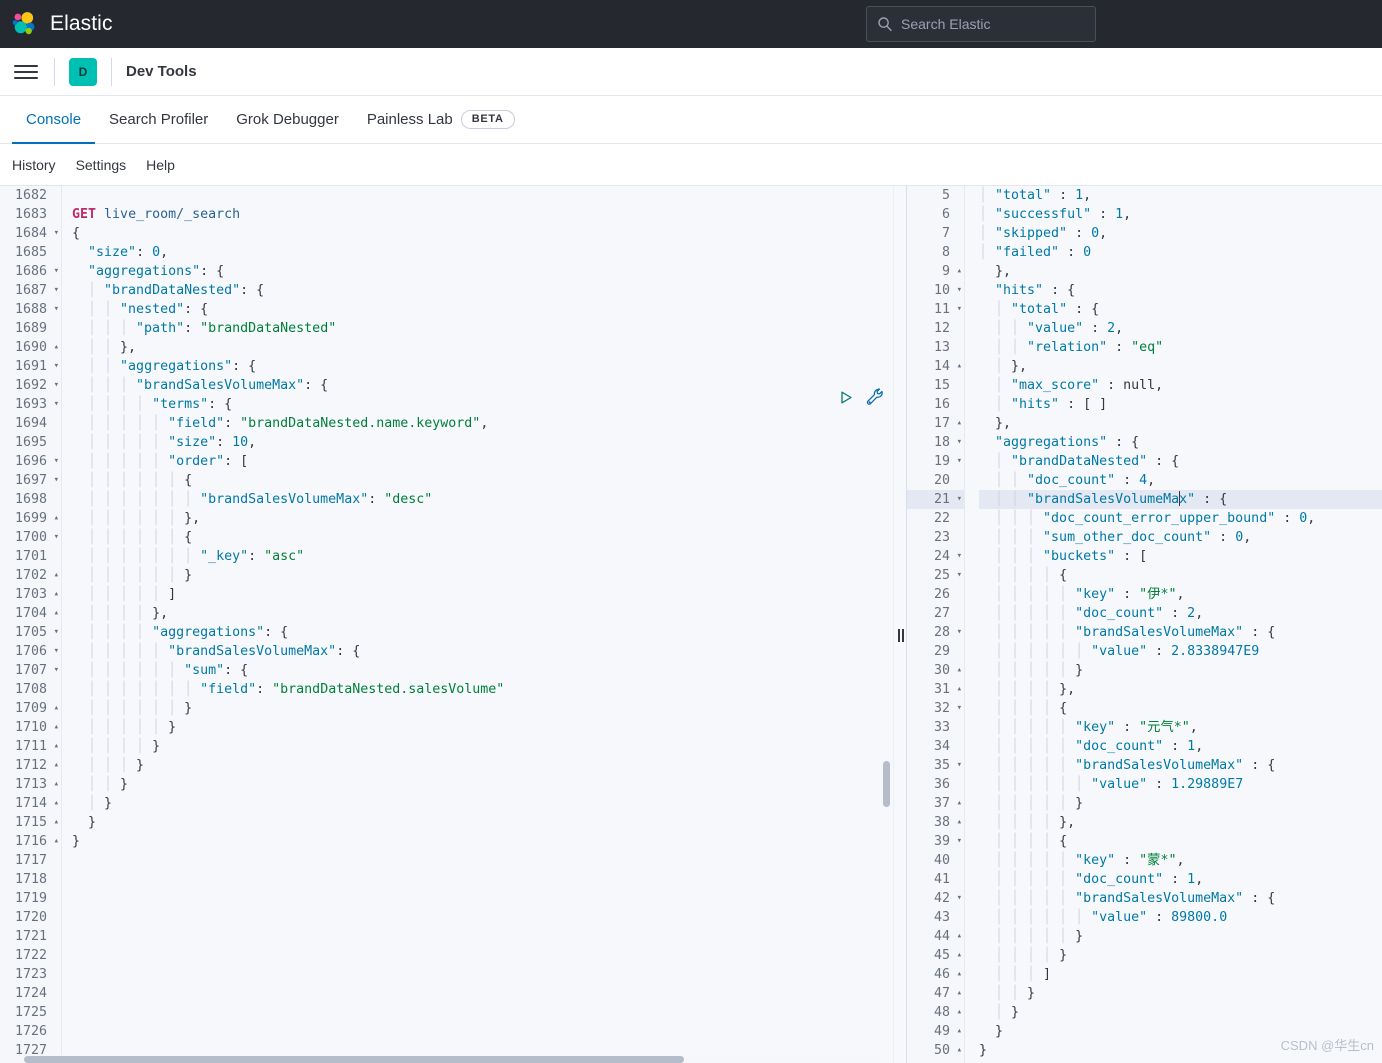  What do you see at coordinates (482, 290) in the screenshot?
I see `code-line: │ "brandDataNested": {` at bounding box center [482, 290].